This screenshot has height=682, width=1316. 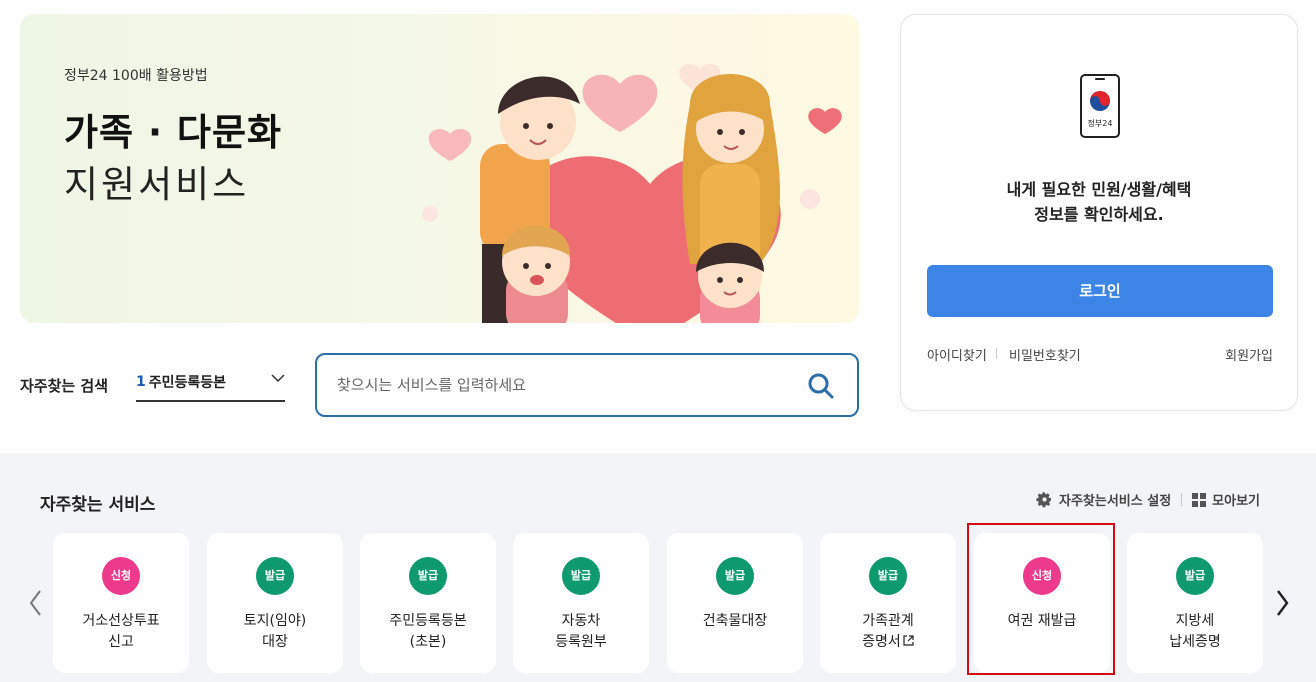 What do you see at coordinates (557, 385) in the screenshot?
I see `search-input` at bounding box center [557, 385].